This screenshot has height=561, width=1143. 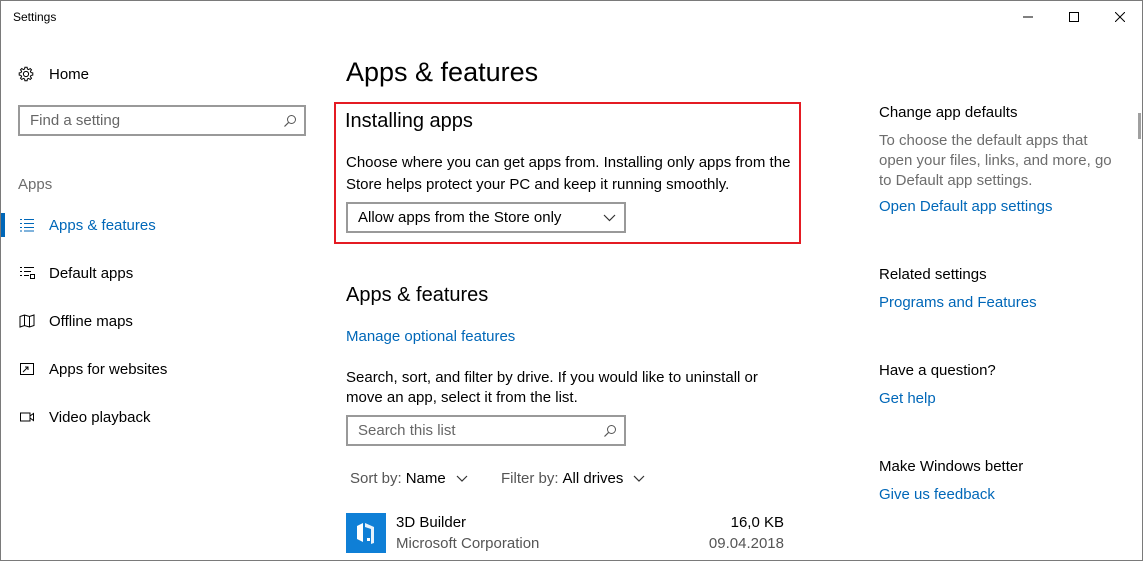 I want to click on close-icon, so click(x=1120, y=17).